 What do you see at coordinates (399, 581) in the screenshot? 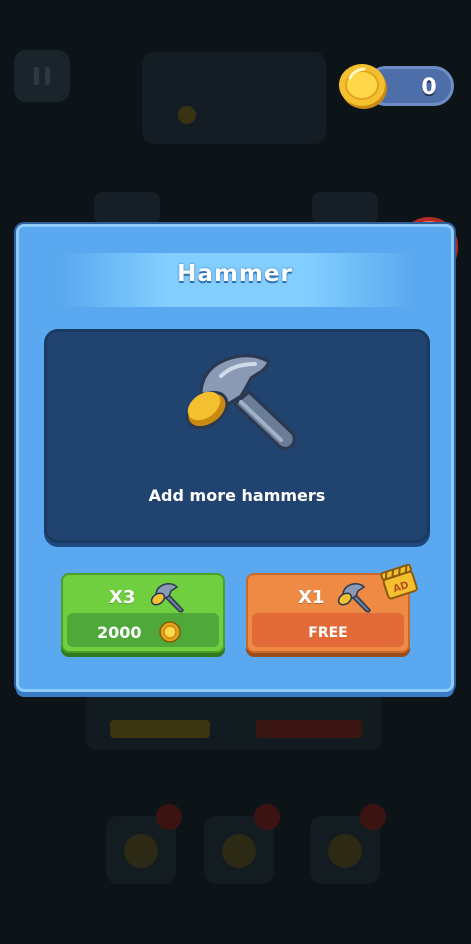
I see `ad-clapper-icon: AD` at bounding box center [399, 581].